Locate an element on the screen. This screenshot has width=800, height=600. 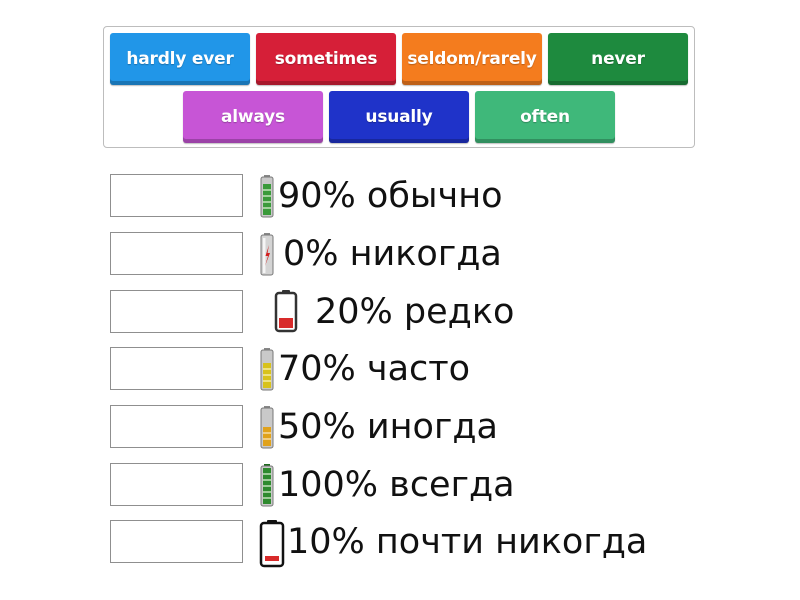
answer-row: 0% никогда is located at coordinates (410, 254).